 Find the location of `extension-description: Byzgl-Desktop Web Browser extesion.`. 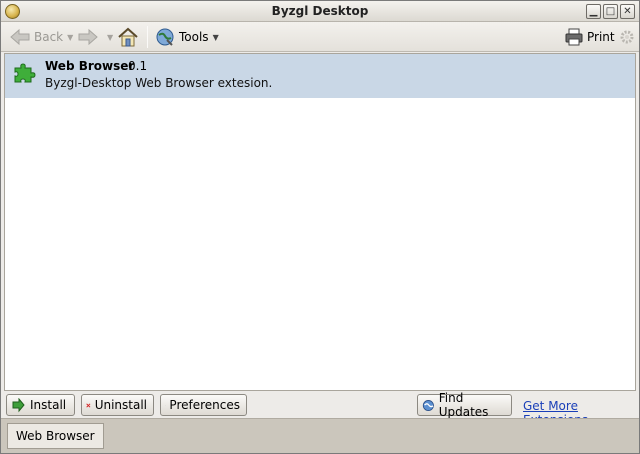

extension-description: Byzgl-Desktop Web Browser extesion. is located at coordinates (159, 83).